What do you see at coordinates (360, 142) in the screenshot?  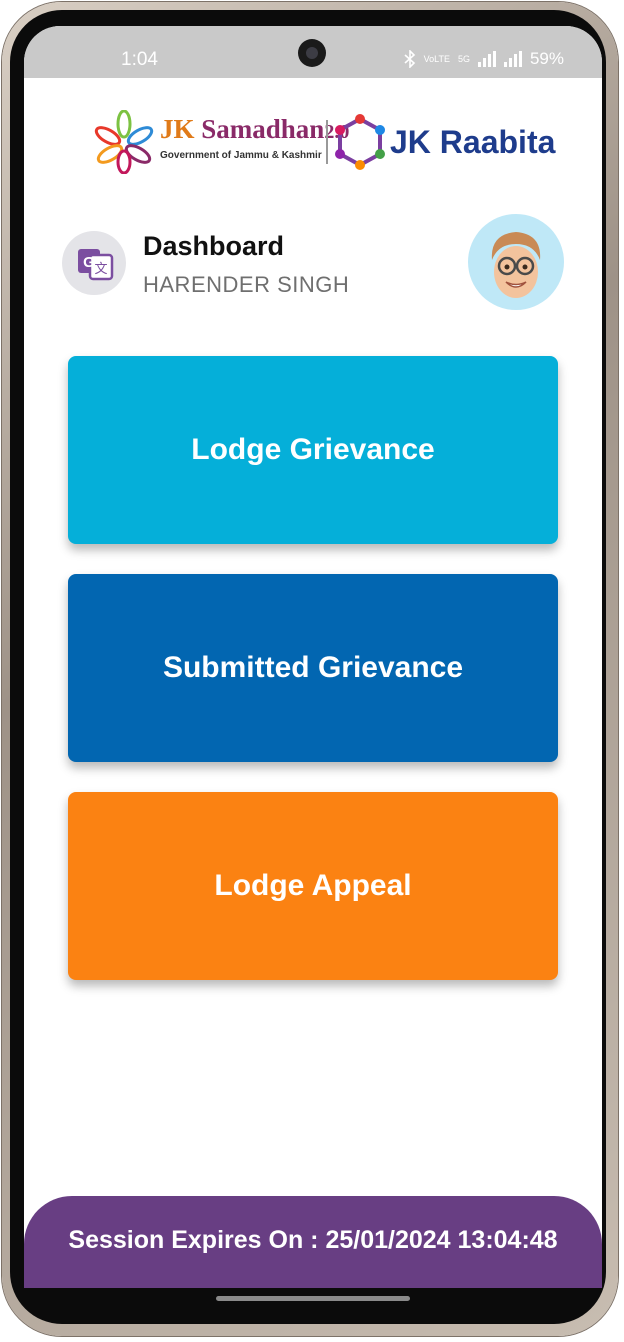 I see `raabita-hexagon-logo-icon` at bounding box center [360, 142].